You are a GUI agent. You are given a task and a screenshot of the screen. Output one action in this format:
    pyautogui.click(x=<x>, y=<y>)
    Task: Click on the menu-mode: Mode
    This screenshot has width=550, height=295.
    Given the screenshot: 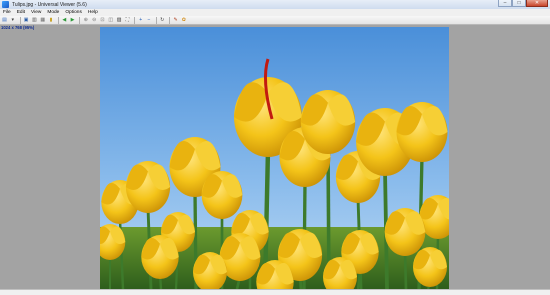 What is the action you would take?
    pyautogui.click(x=53, y=12)
    